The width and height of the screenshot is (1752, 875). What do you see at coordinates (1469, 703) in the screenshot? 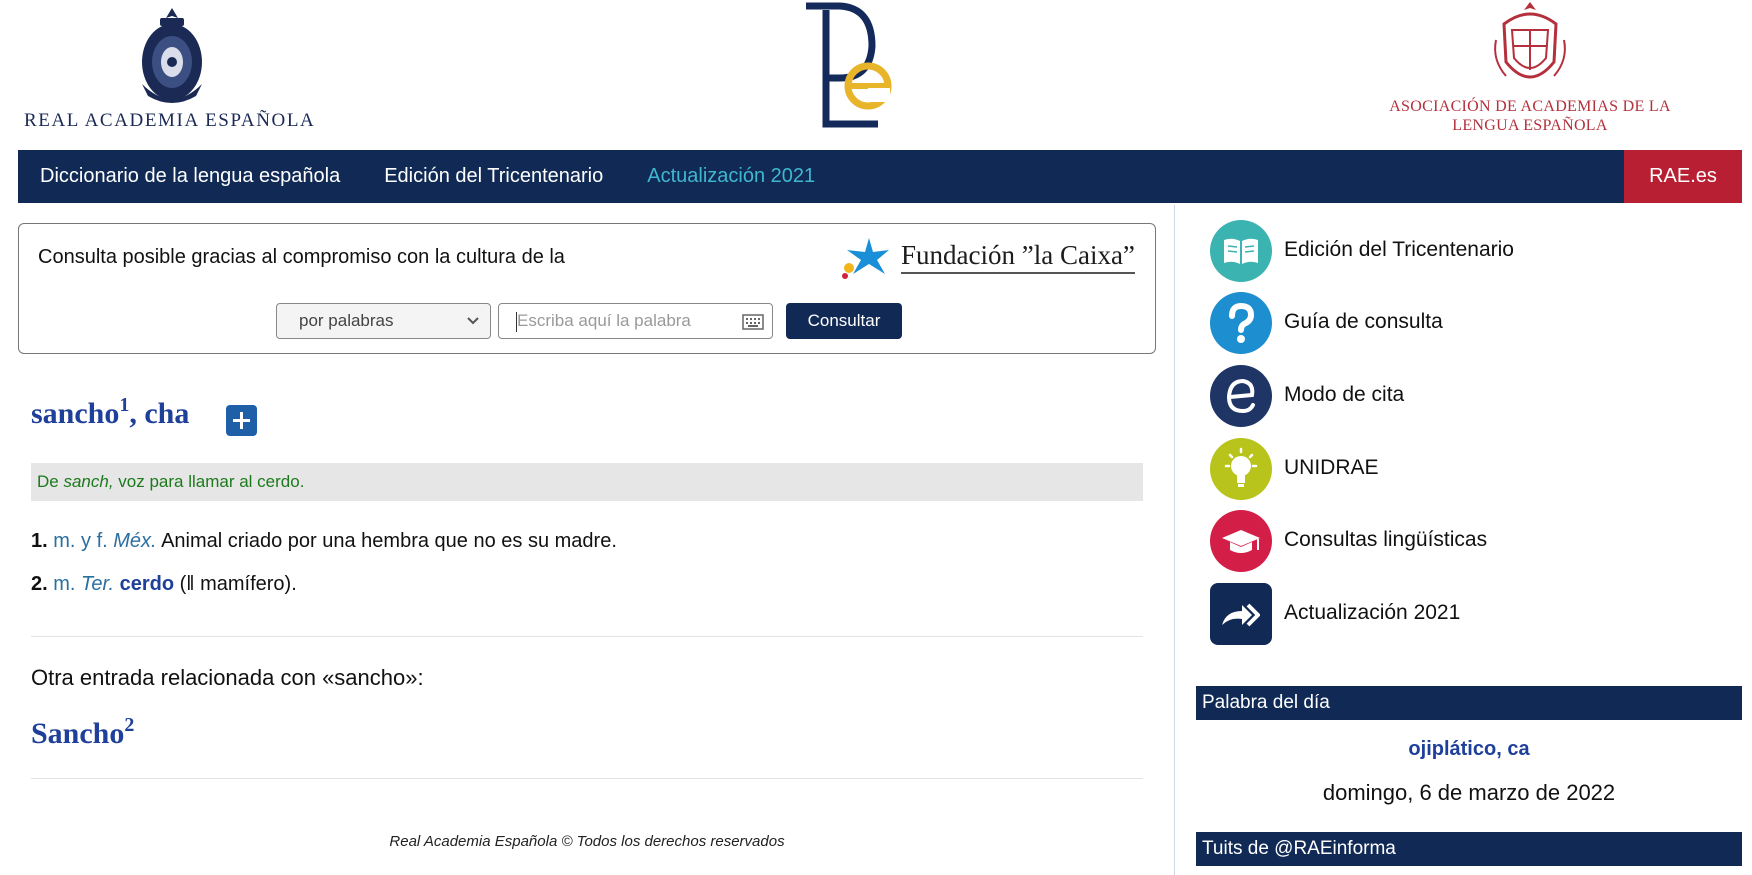
I see `word-of-day-title: Palabra del día` at bounding box center [1469, 703].